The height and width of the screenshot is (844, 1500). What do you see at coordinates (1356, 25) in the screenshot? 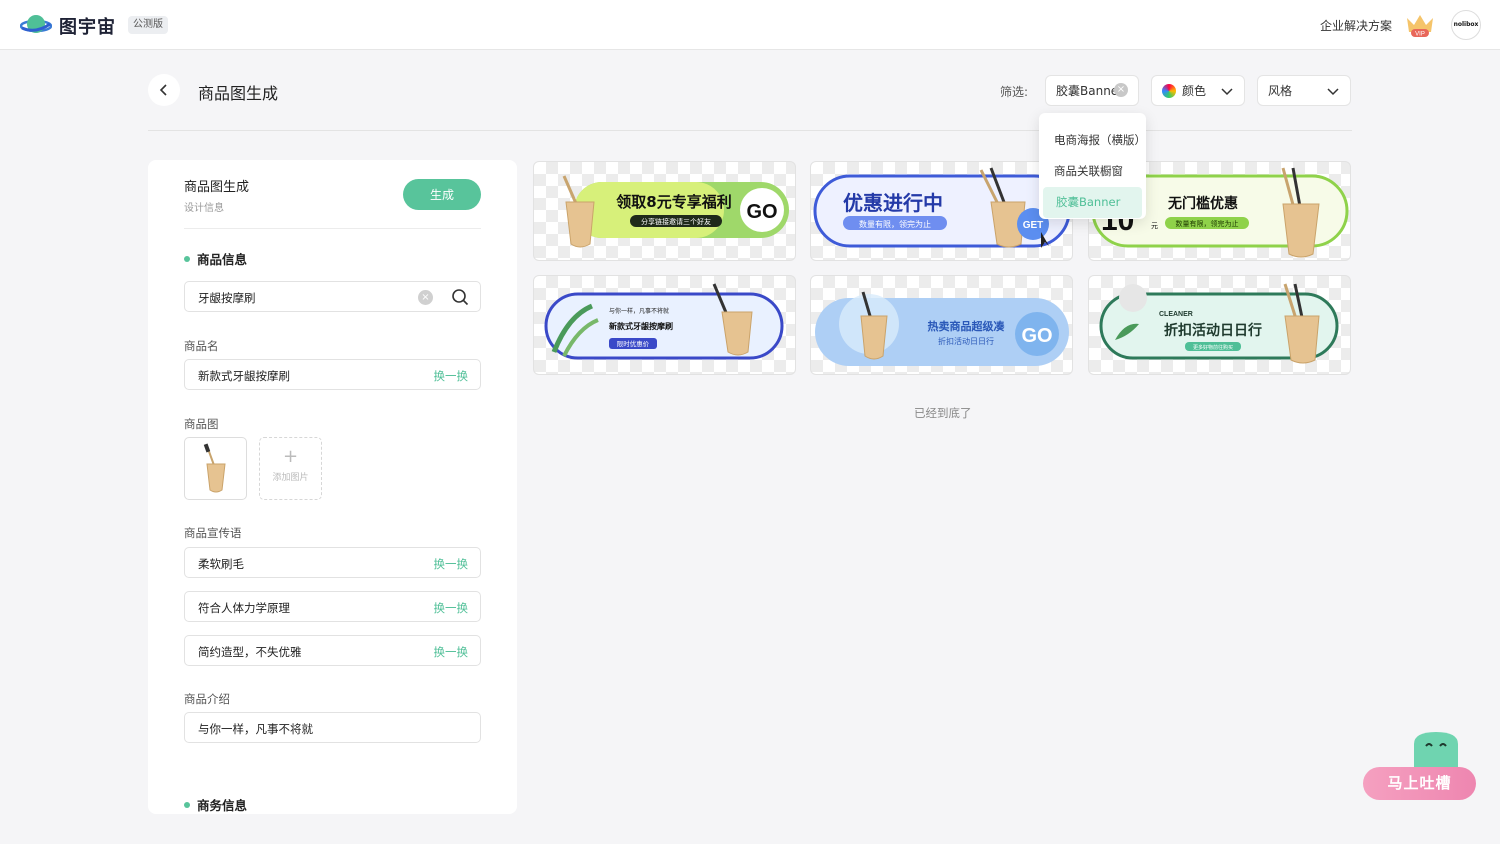
I see `enterprise-solutions-link: 企业解决方案` at bounding box center [1356, 25].